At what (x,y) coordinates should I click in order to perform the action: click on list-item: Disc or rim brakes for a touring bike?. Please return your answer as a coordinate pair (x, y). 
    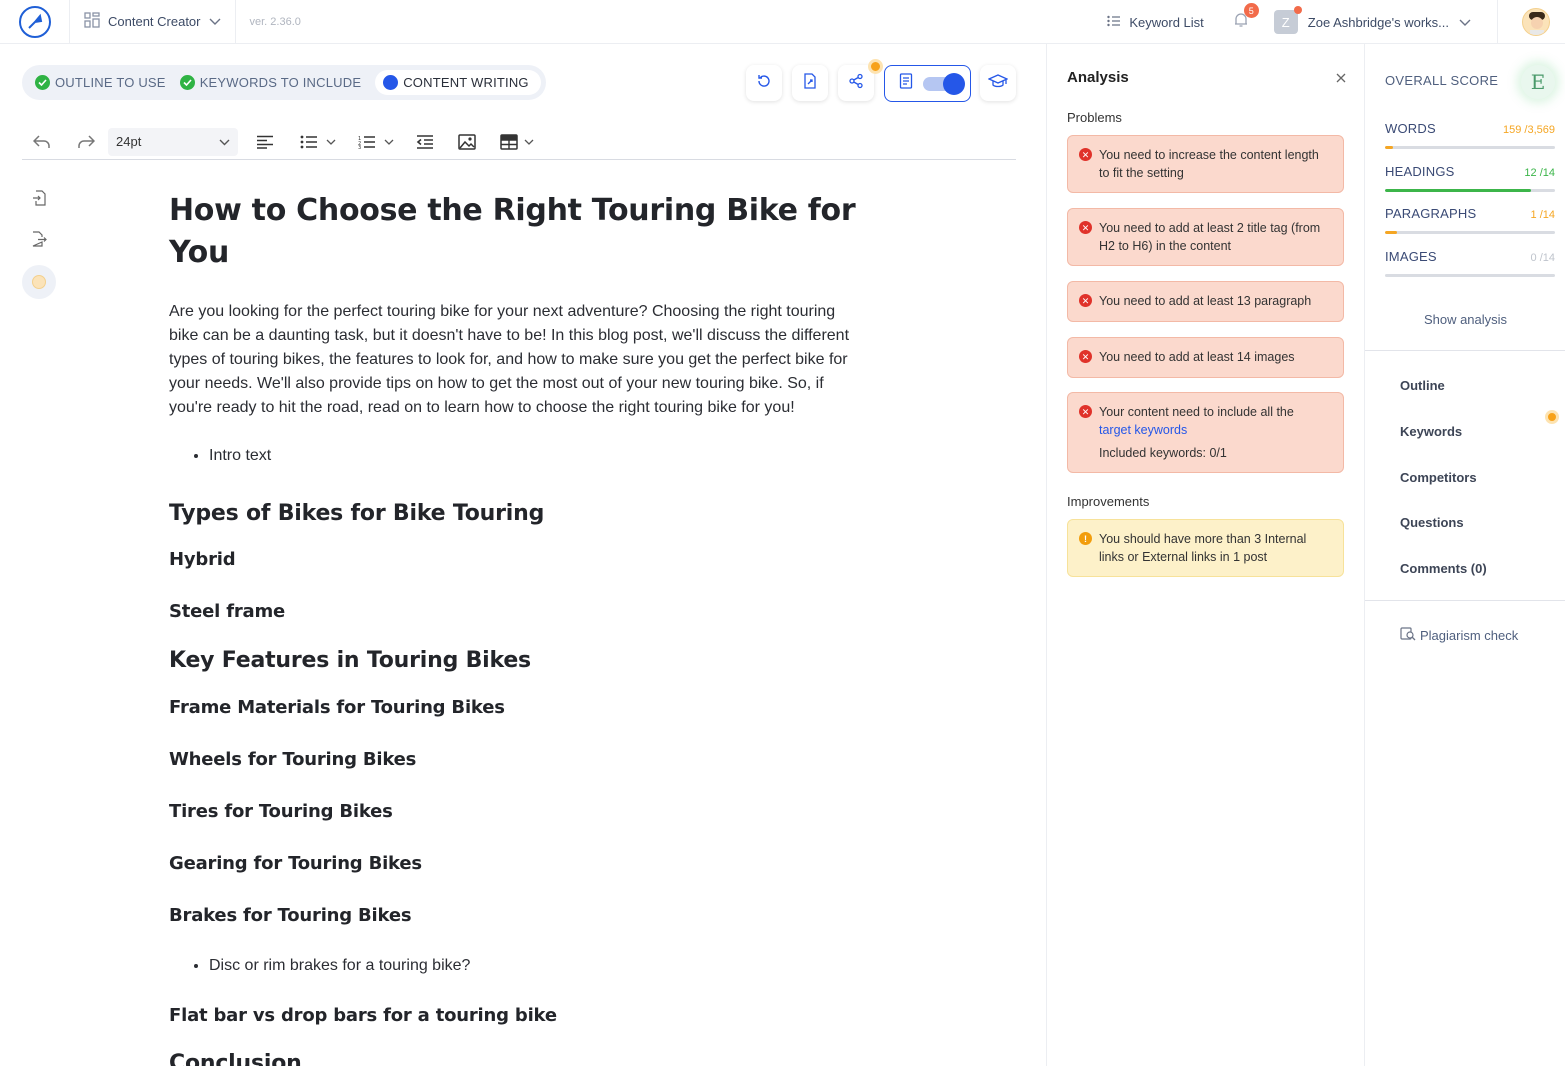
    Looking at the image, I should click on (539, 966).